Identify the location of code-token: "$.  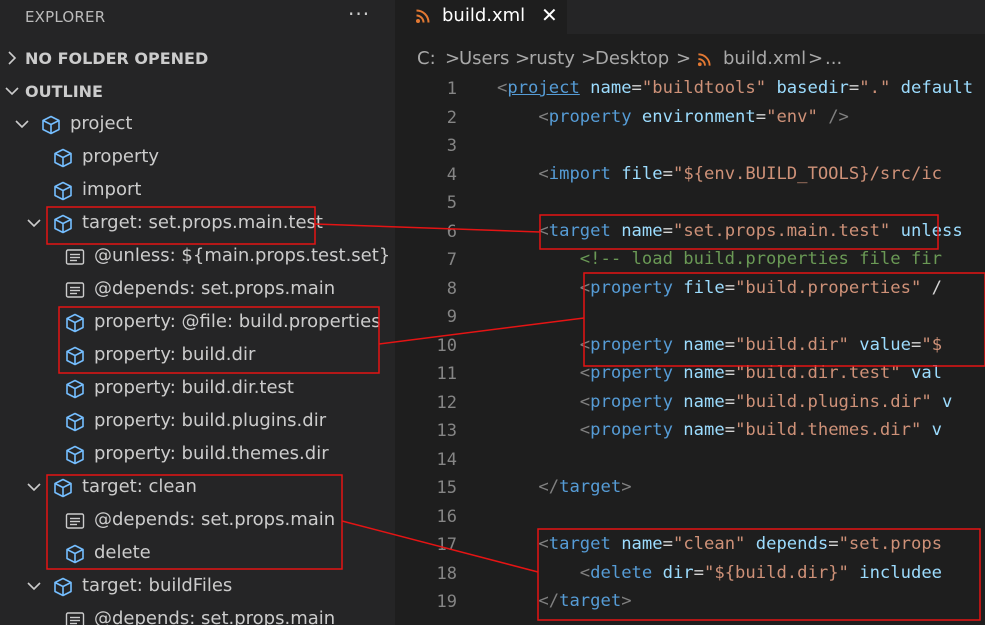
(932, 344).